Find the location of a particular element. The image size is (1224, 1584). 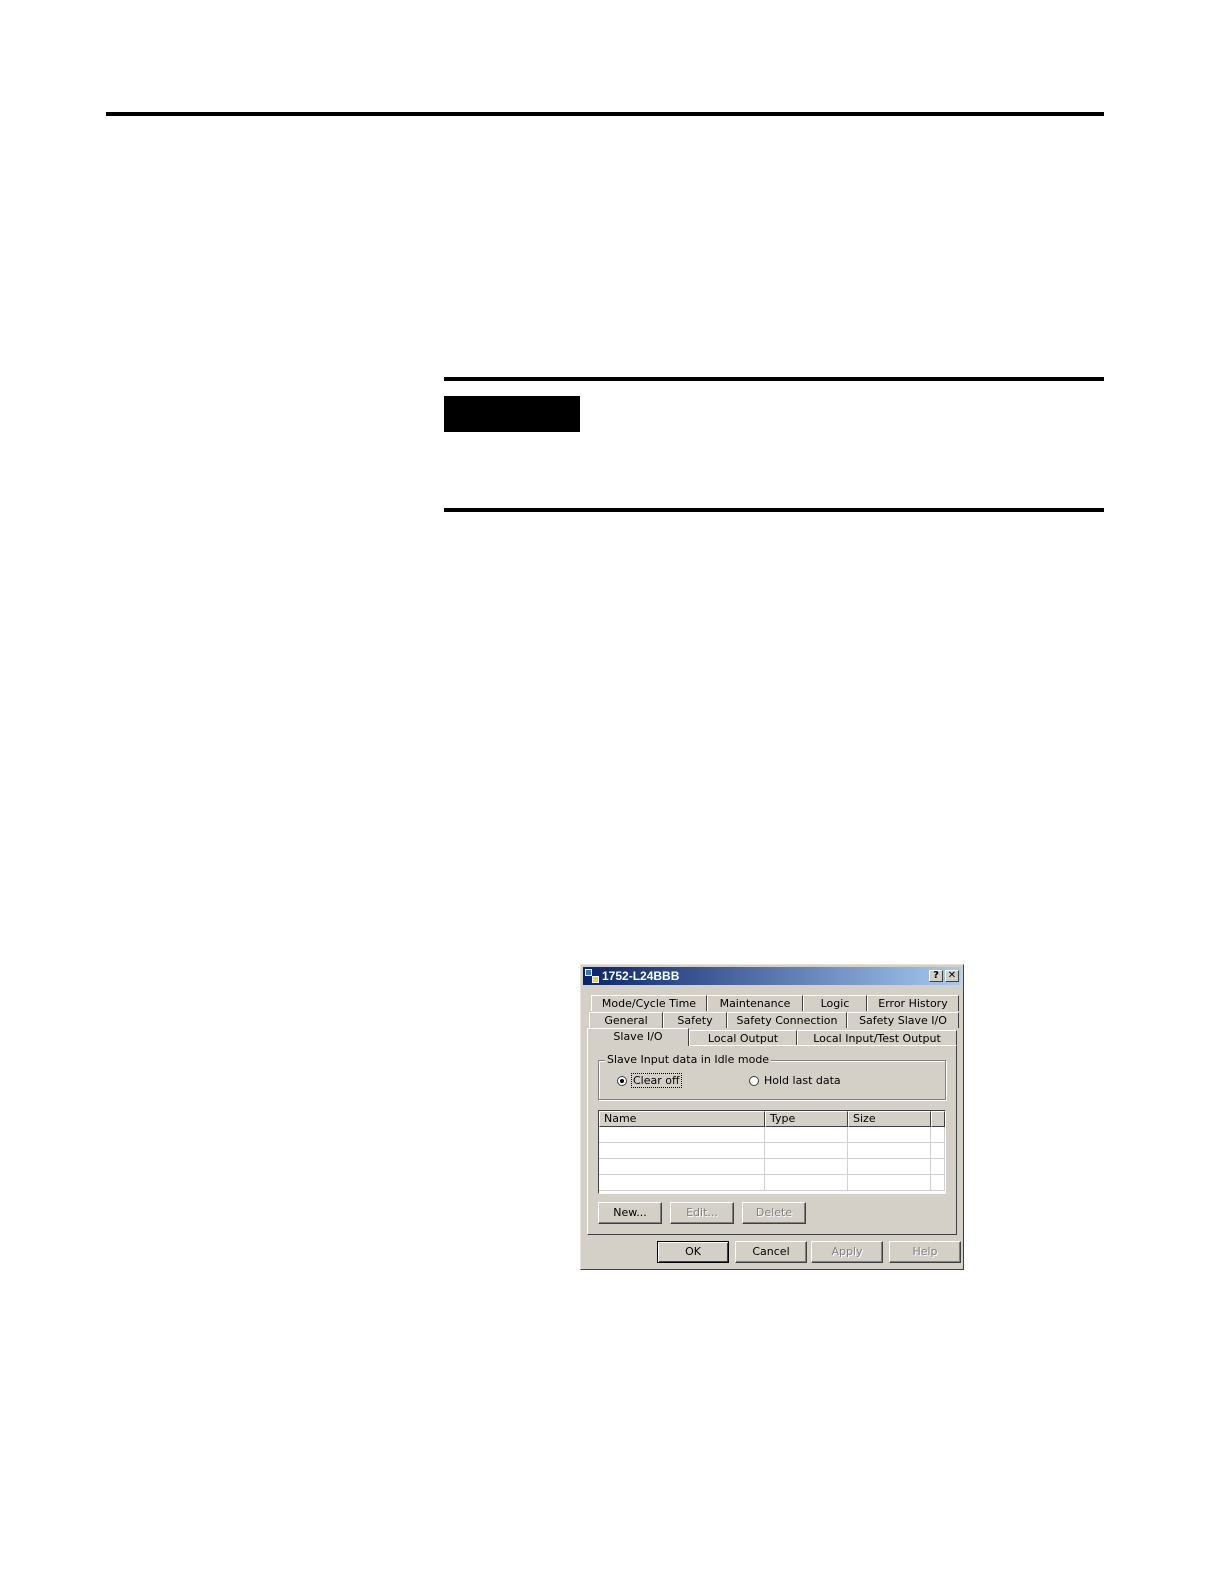

tab-safety-connection: Safety Connection is located at coordinates (787, 1020).